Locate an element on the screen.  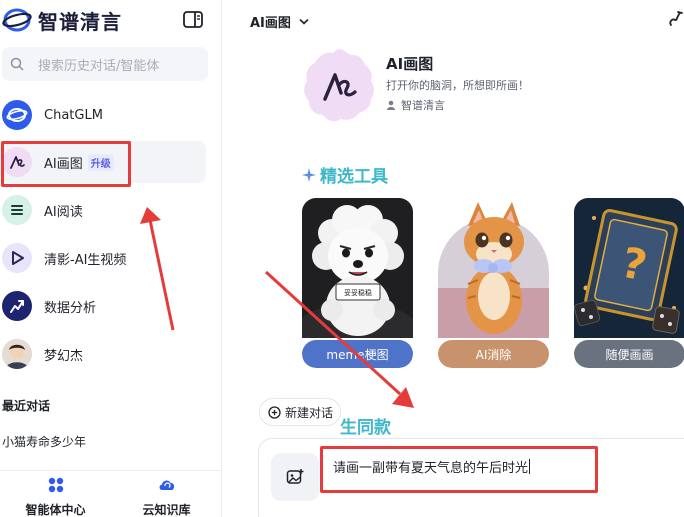
model-selector: AI画图 is located at coordinates (279, 21).